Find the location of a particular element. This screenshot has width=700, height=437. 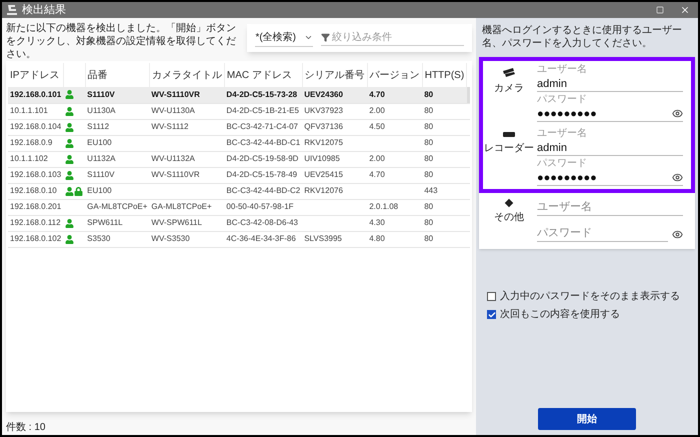

table-row: 10.1.1.101 U1130A WV-U1130A D4-2D-C5-1B-21-E5 UKV37923 2.00 80 is located at coordinates (239, 111).